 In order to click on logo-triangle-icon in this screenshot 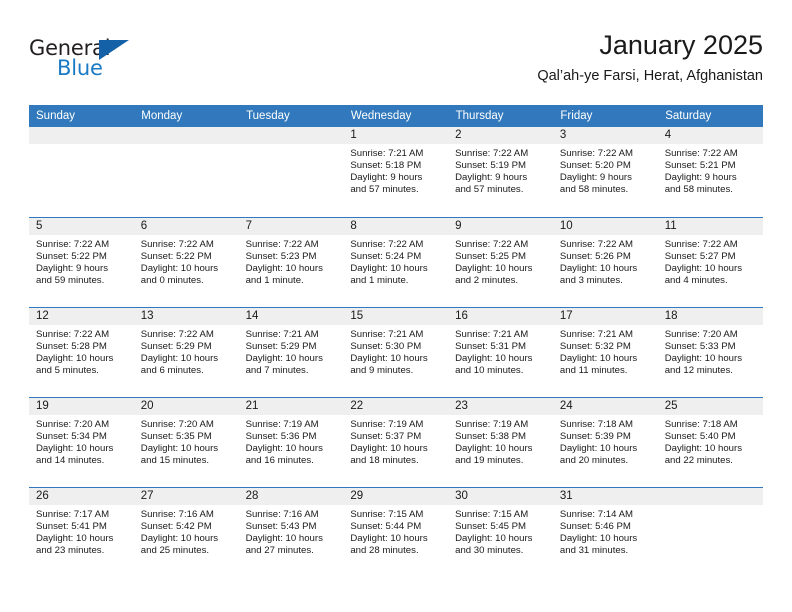, I will do `click(114, 50)`.